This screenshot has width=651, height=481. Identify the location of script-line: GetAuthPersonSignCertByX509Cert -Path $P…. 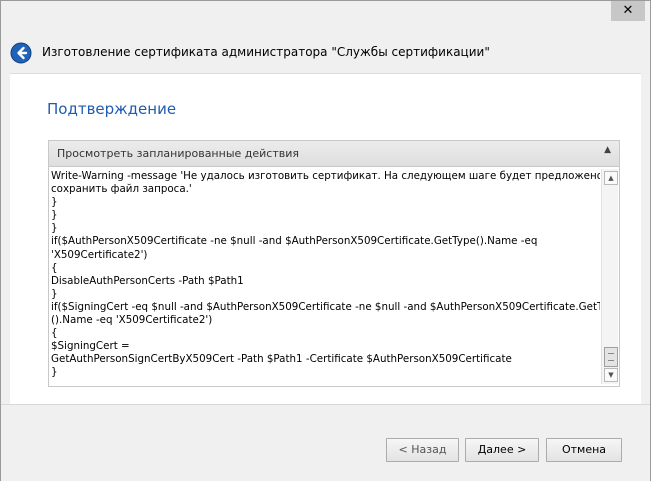
(281, 359).